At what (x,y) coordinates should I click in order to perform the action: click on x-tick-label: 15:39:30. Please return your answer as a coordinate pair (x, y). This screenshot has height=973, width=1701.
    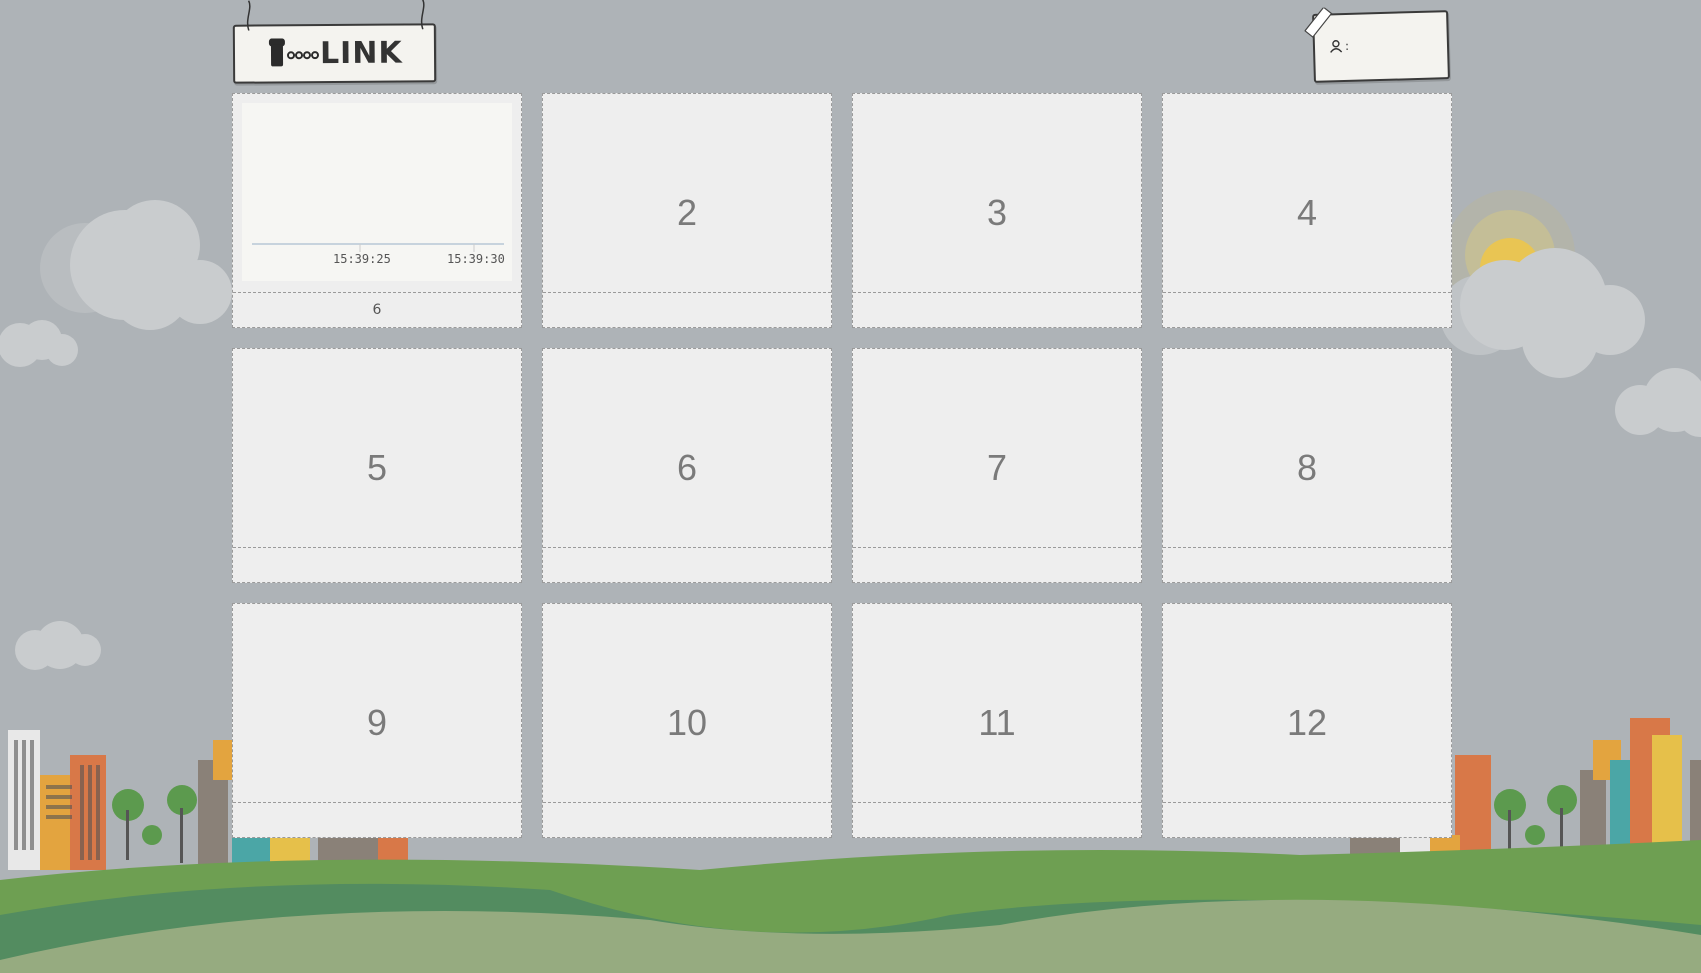
    Looking at the image, I should click on (476, 259).